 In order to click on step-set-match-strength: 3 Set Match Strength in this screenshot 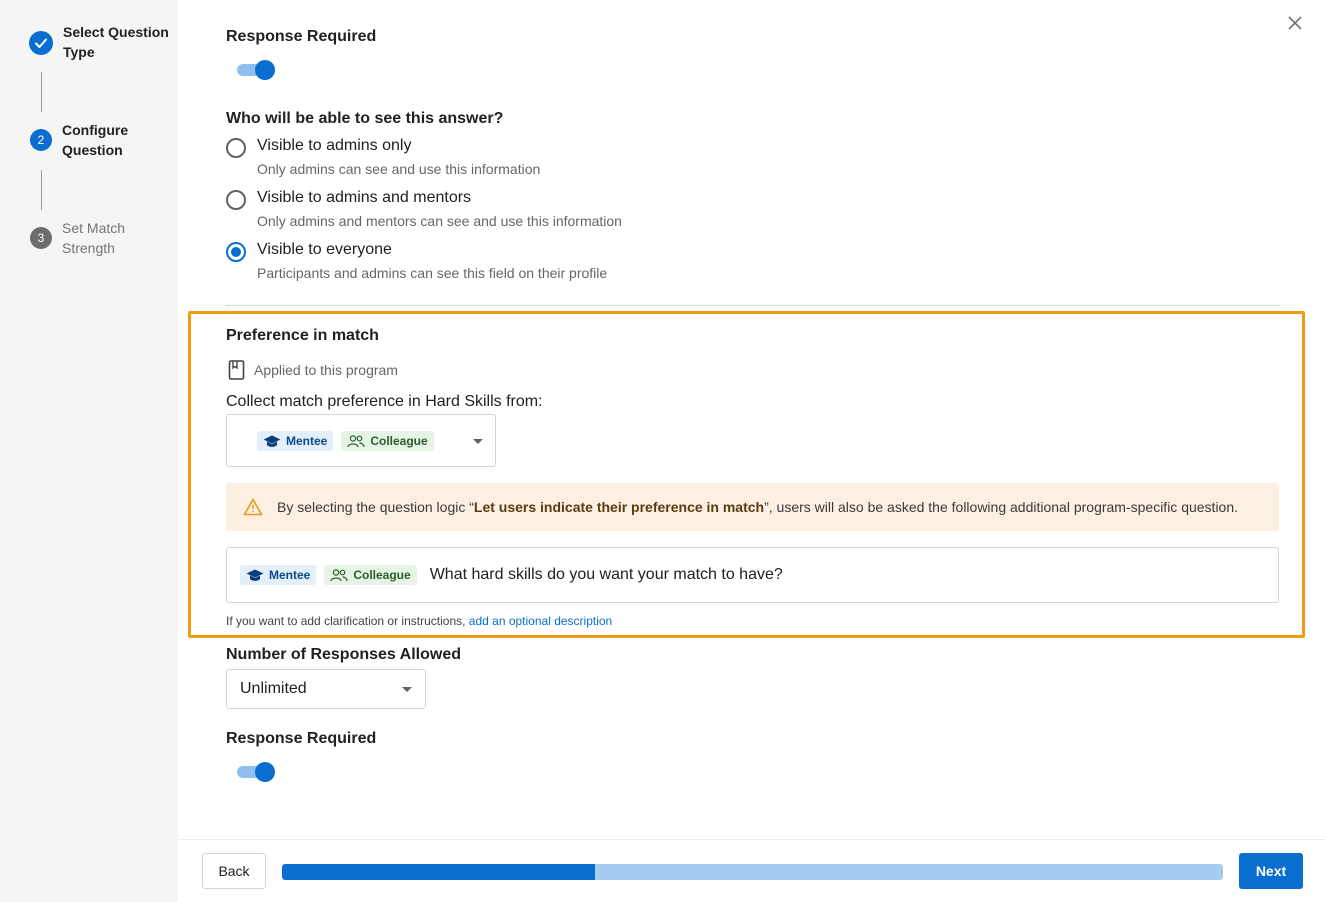, I will do `click(101, 238)`.